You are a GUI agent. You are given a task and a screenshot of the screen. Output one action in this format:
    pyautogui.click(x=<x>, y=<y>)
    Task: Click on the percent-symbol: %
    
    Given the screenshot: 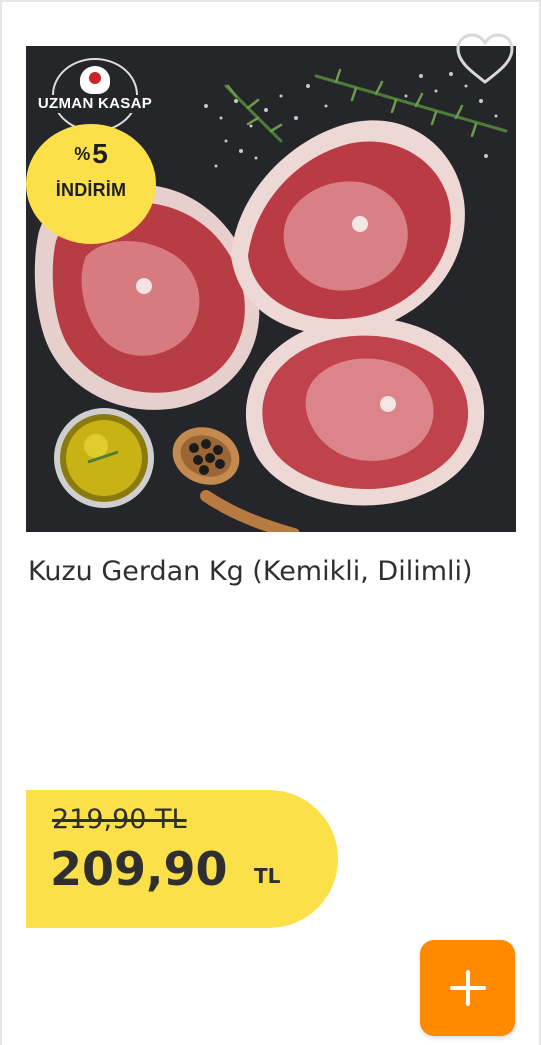 What is the action you would take?
    pyautogui.click(x=82, y=154)
    